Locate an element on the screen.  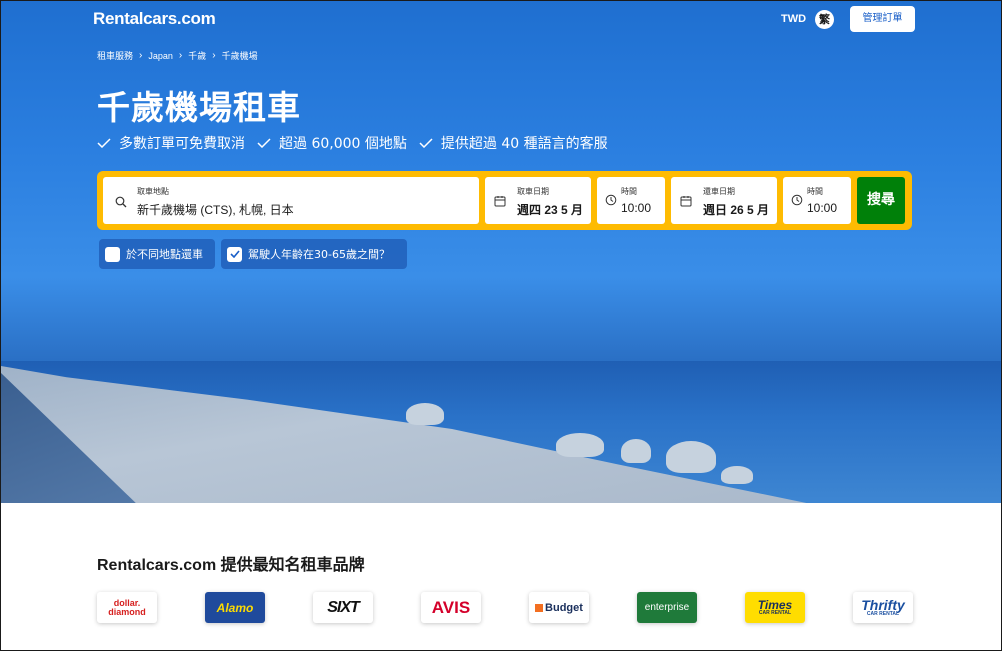
page-title: 千歲機場租車 is located at coordinates (199, 107).